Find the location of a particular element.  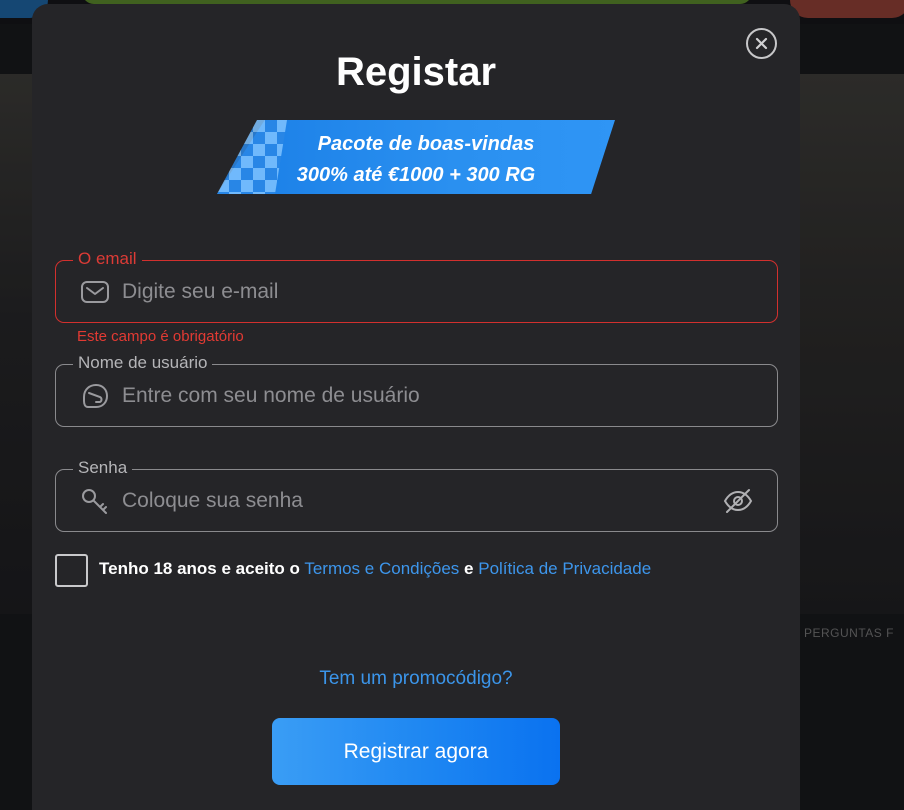

helmet-icon is located at coordinates (95, 396).